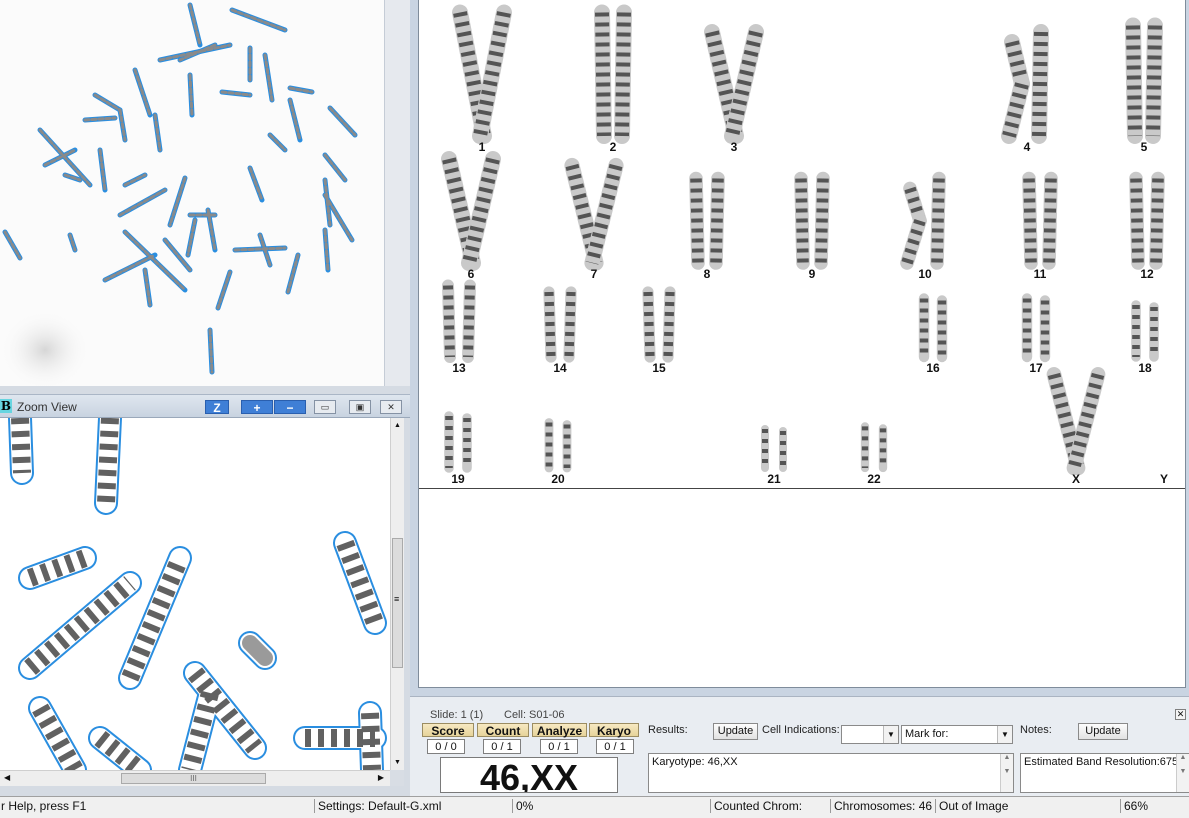 The width and height of the screenshot is (1189, 818). Describe the element at coordinates (735, 731) in the screenshot. I see `results-update-button: Update` at that location.